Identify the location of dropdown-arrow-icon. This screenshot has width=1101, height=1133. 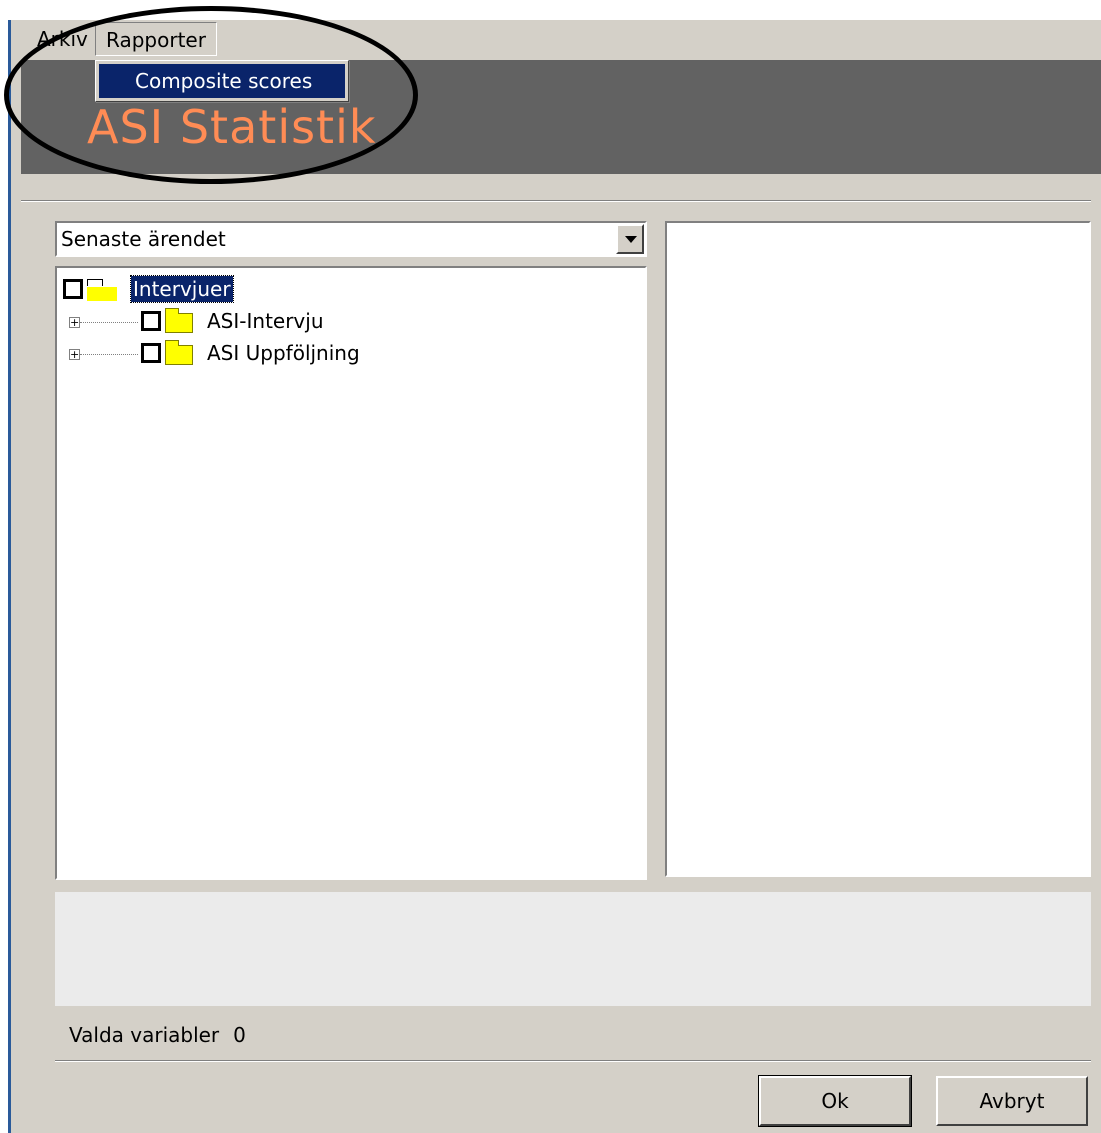
(630, 239).